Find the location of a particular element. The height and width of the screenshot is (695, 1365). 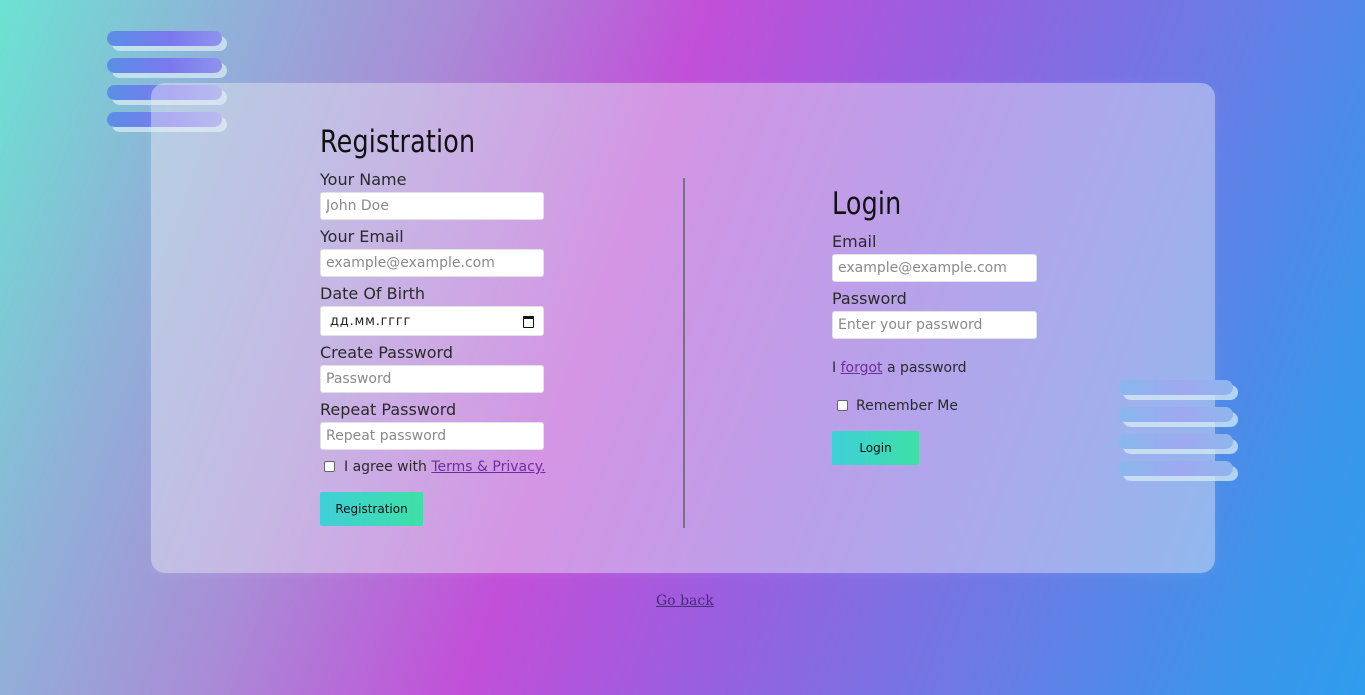

terms-link: Terms & Privacy. is located at coordinates (488, 467).